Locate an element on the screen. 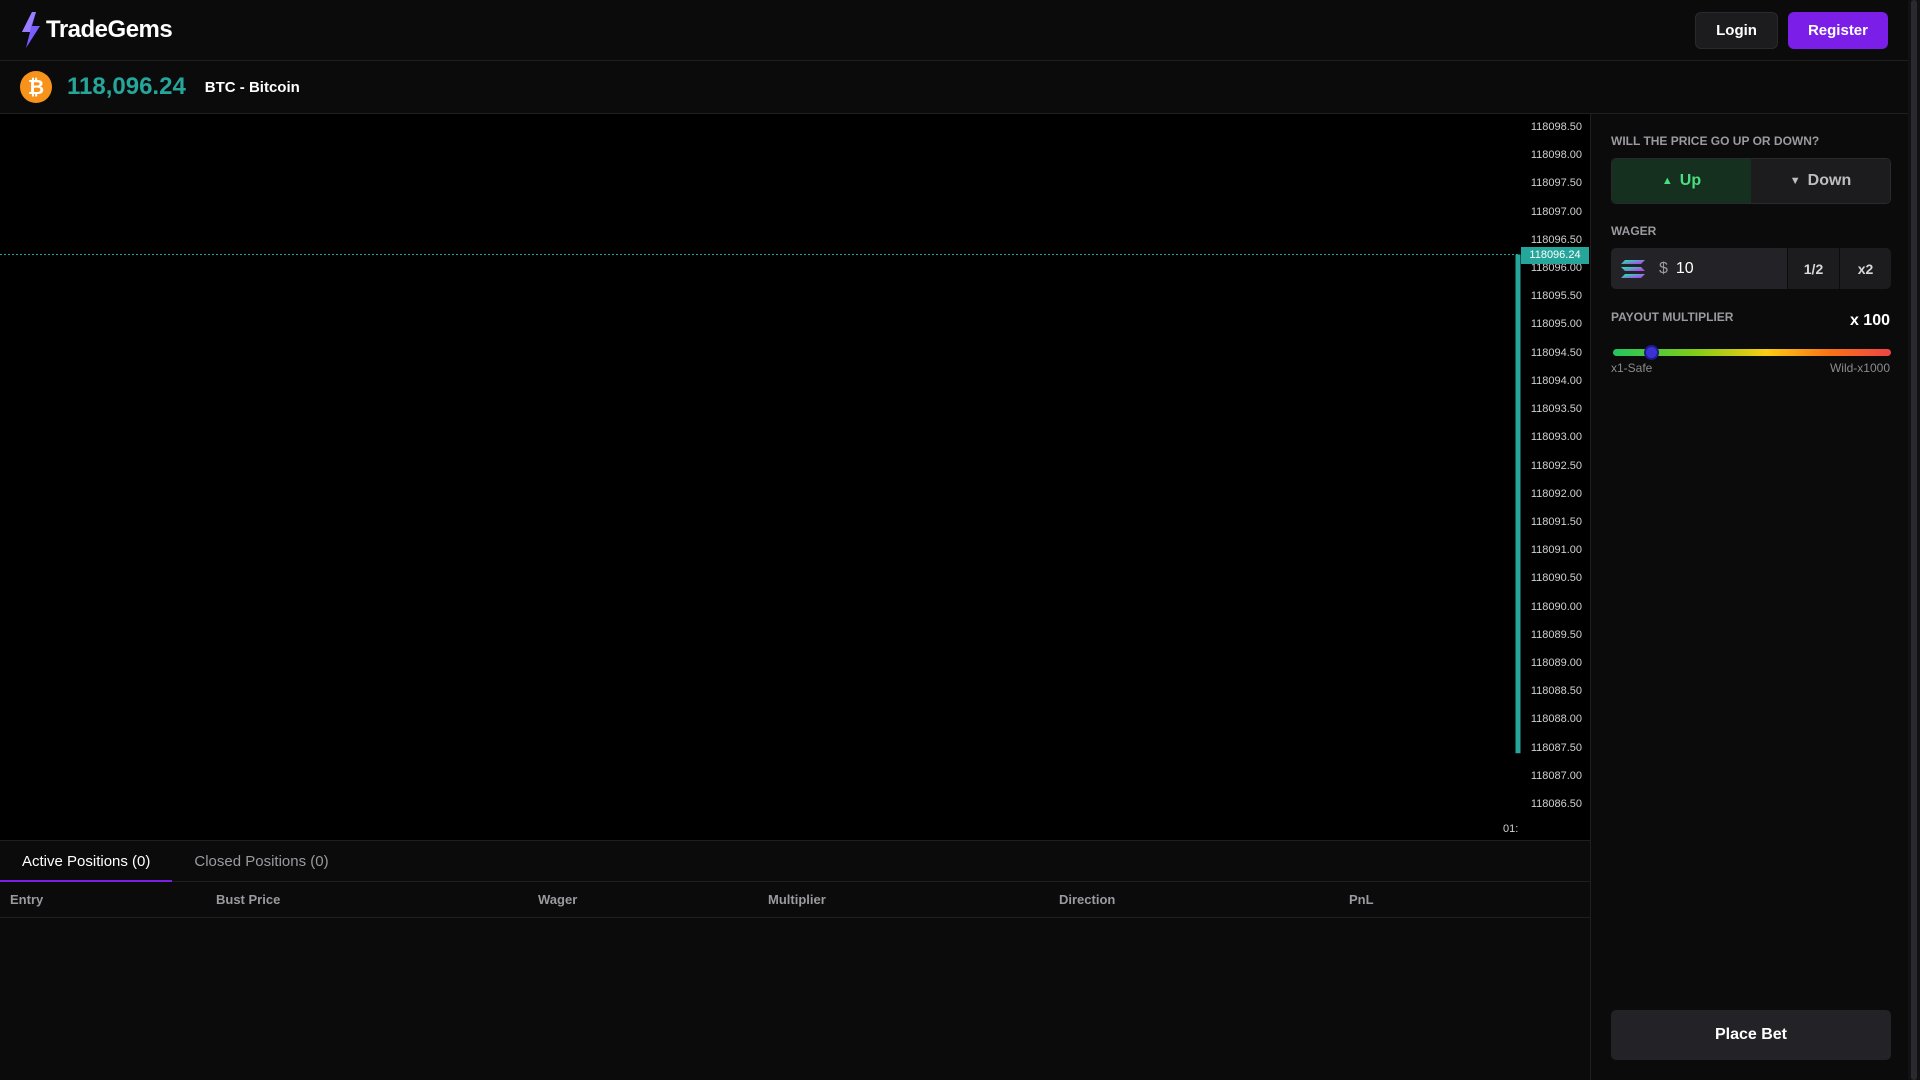  price-axis-tick: 118086.50 is located at coordinates (1556, 804).